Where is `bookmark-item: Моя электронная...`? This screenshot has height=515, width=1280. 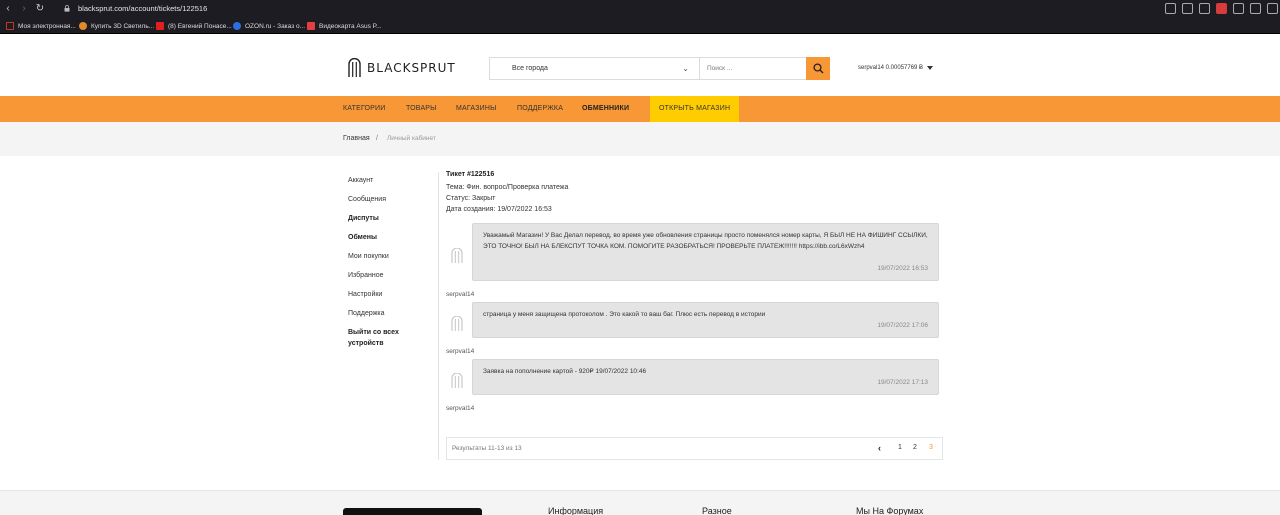
bookmark-item: Моя электронная... is located at coordinates (41, 26).